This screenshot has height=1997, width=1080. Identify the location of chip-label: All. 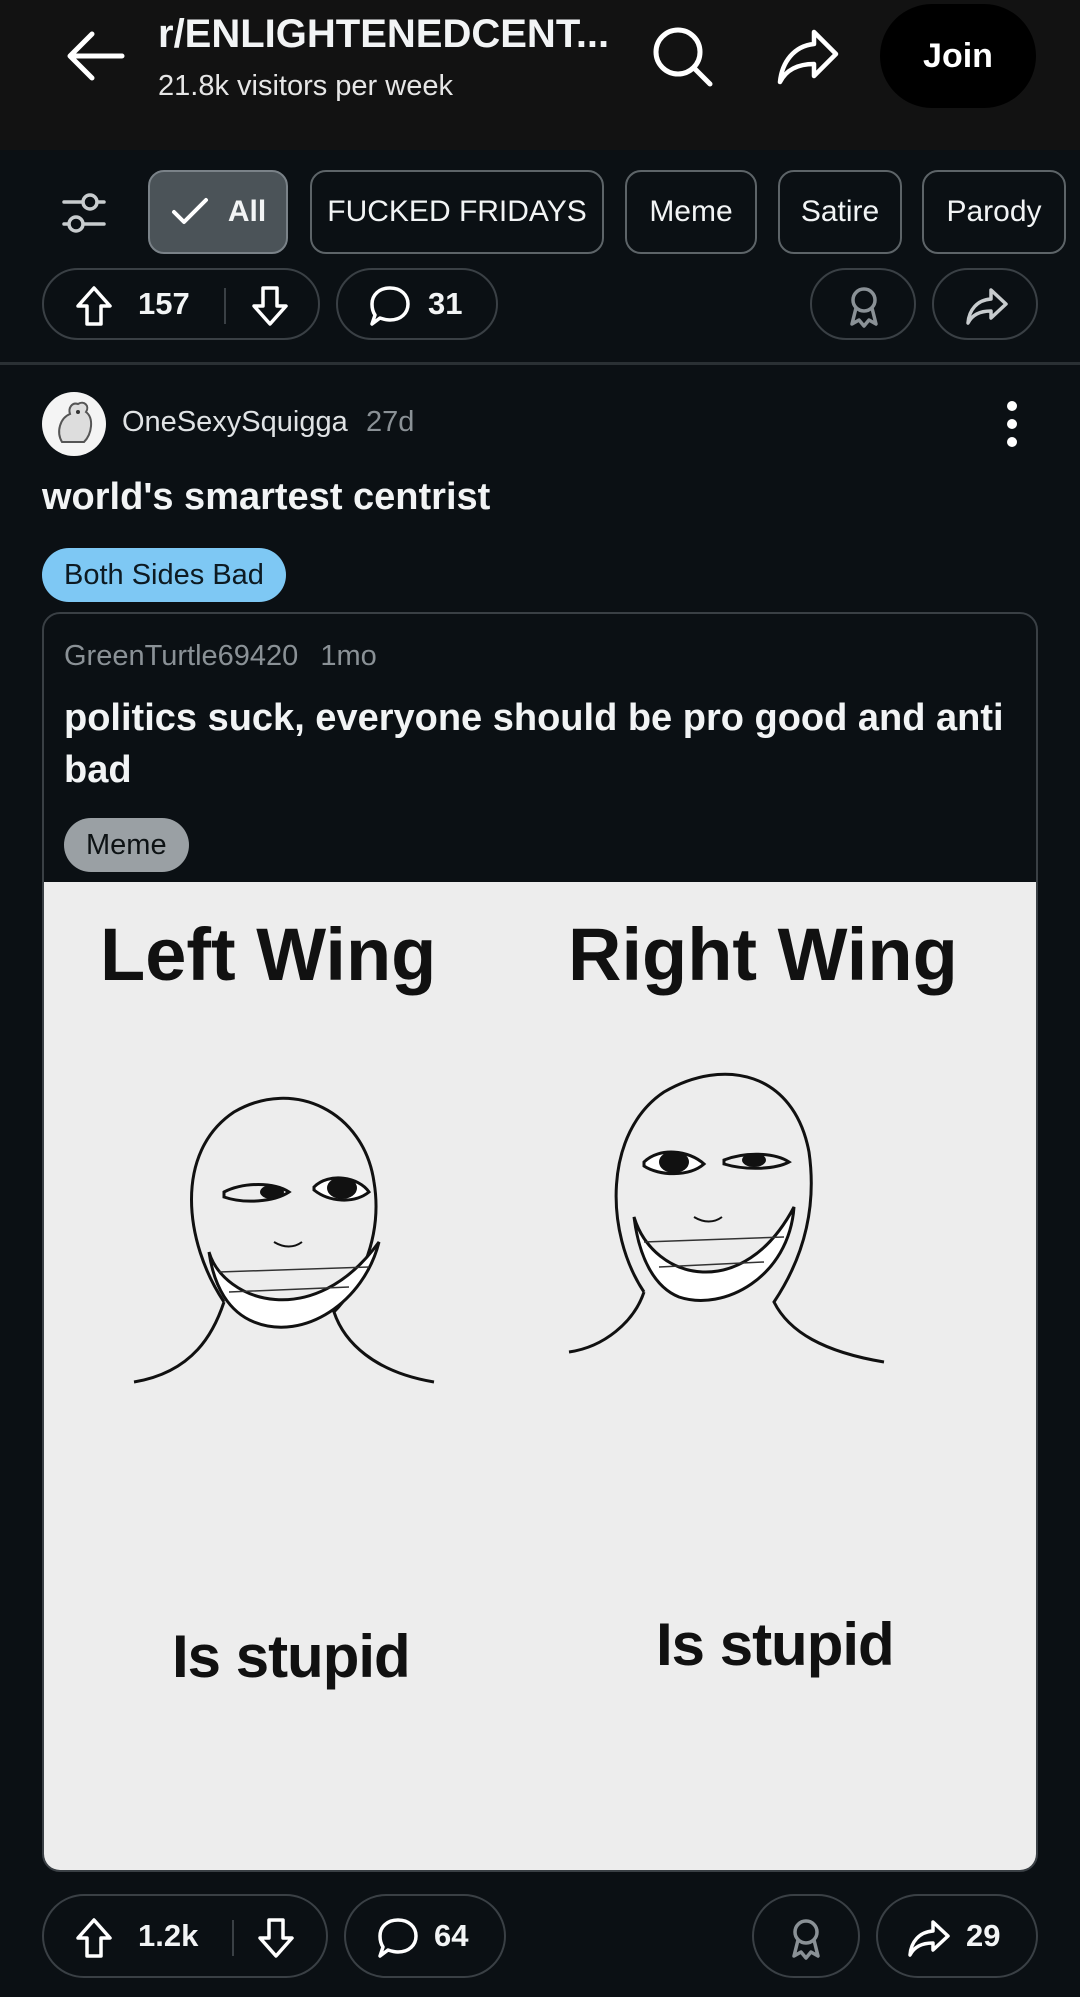
(247, 211).